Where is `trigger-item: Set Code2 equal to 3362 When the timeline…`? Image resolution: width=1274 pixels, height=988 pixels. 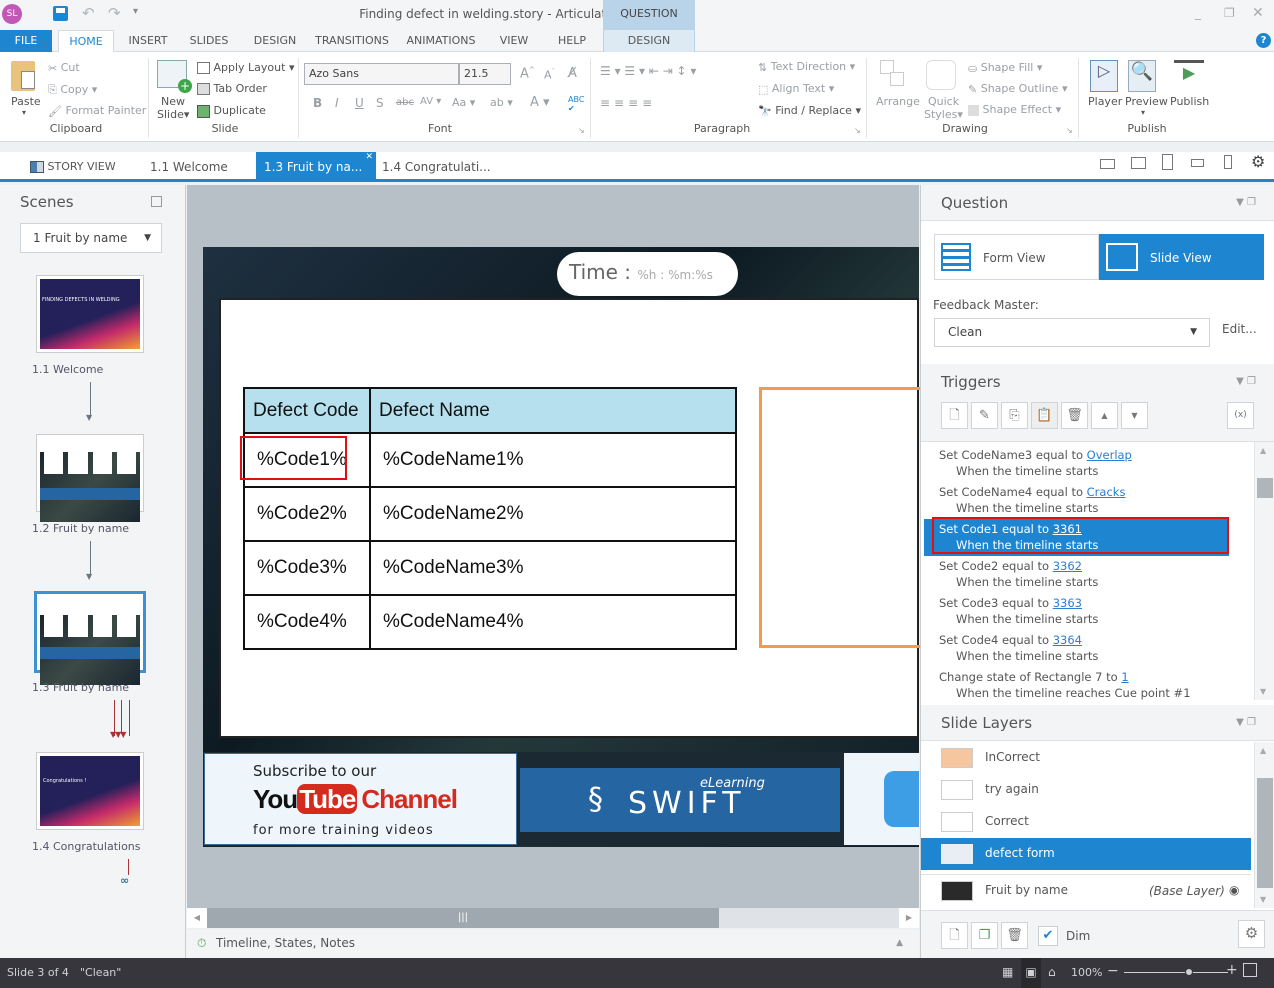 trigger-item: Set Code2 equal to 3362 When the timeline… is located at coordinates (1076, 574).